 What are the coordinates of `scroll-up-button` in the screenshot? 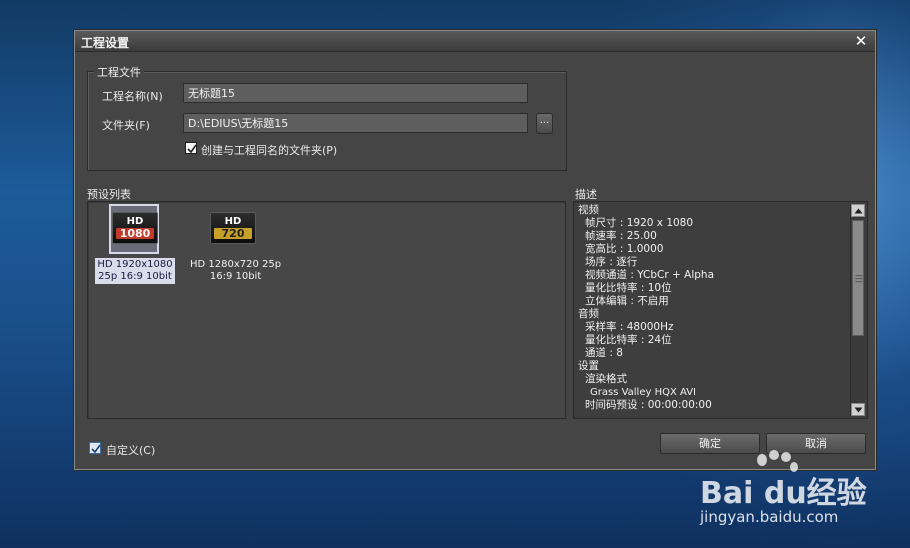 It's located at (858, 210).